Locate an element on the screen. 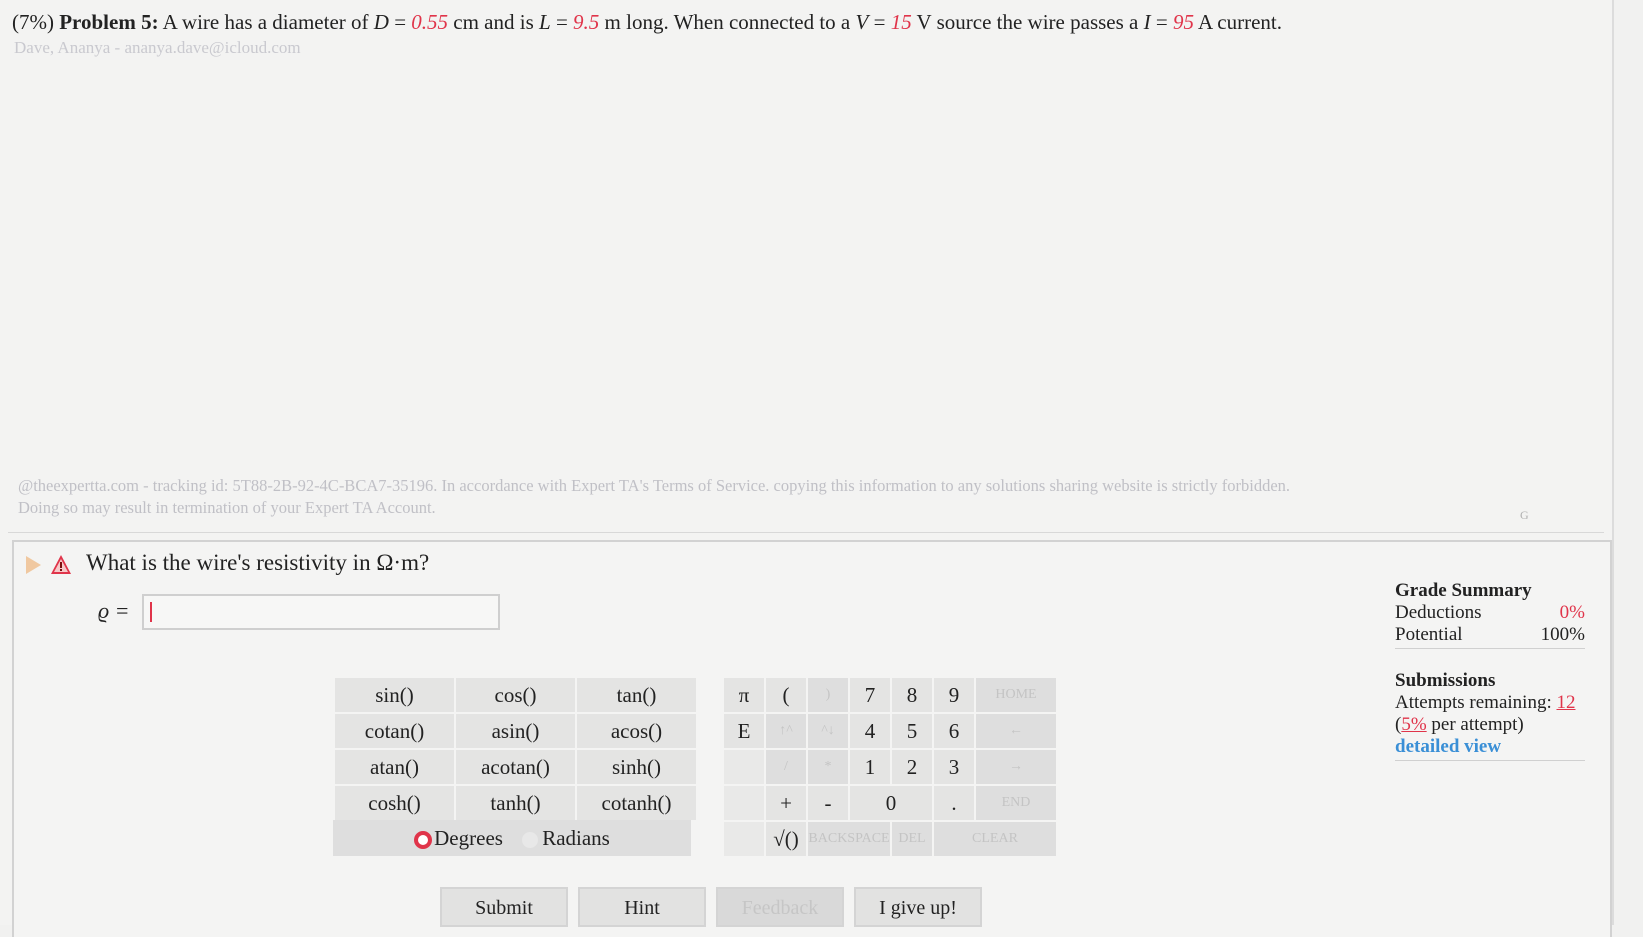 This screenshot has width=1643, height=937. key-home: HOME is located at coordinates (1016, 695).